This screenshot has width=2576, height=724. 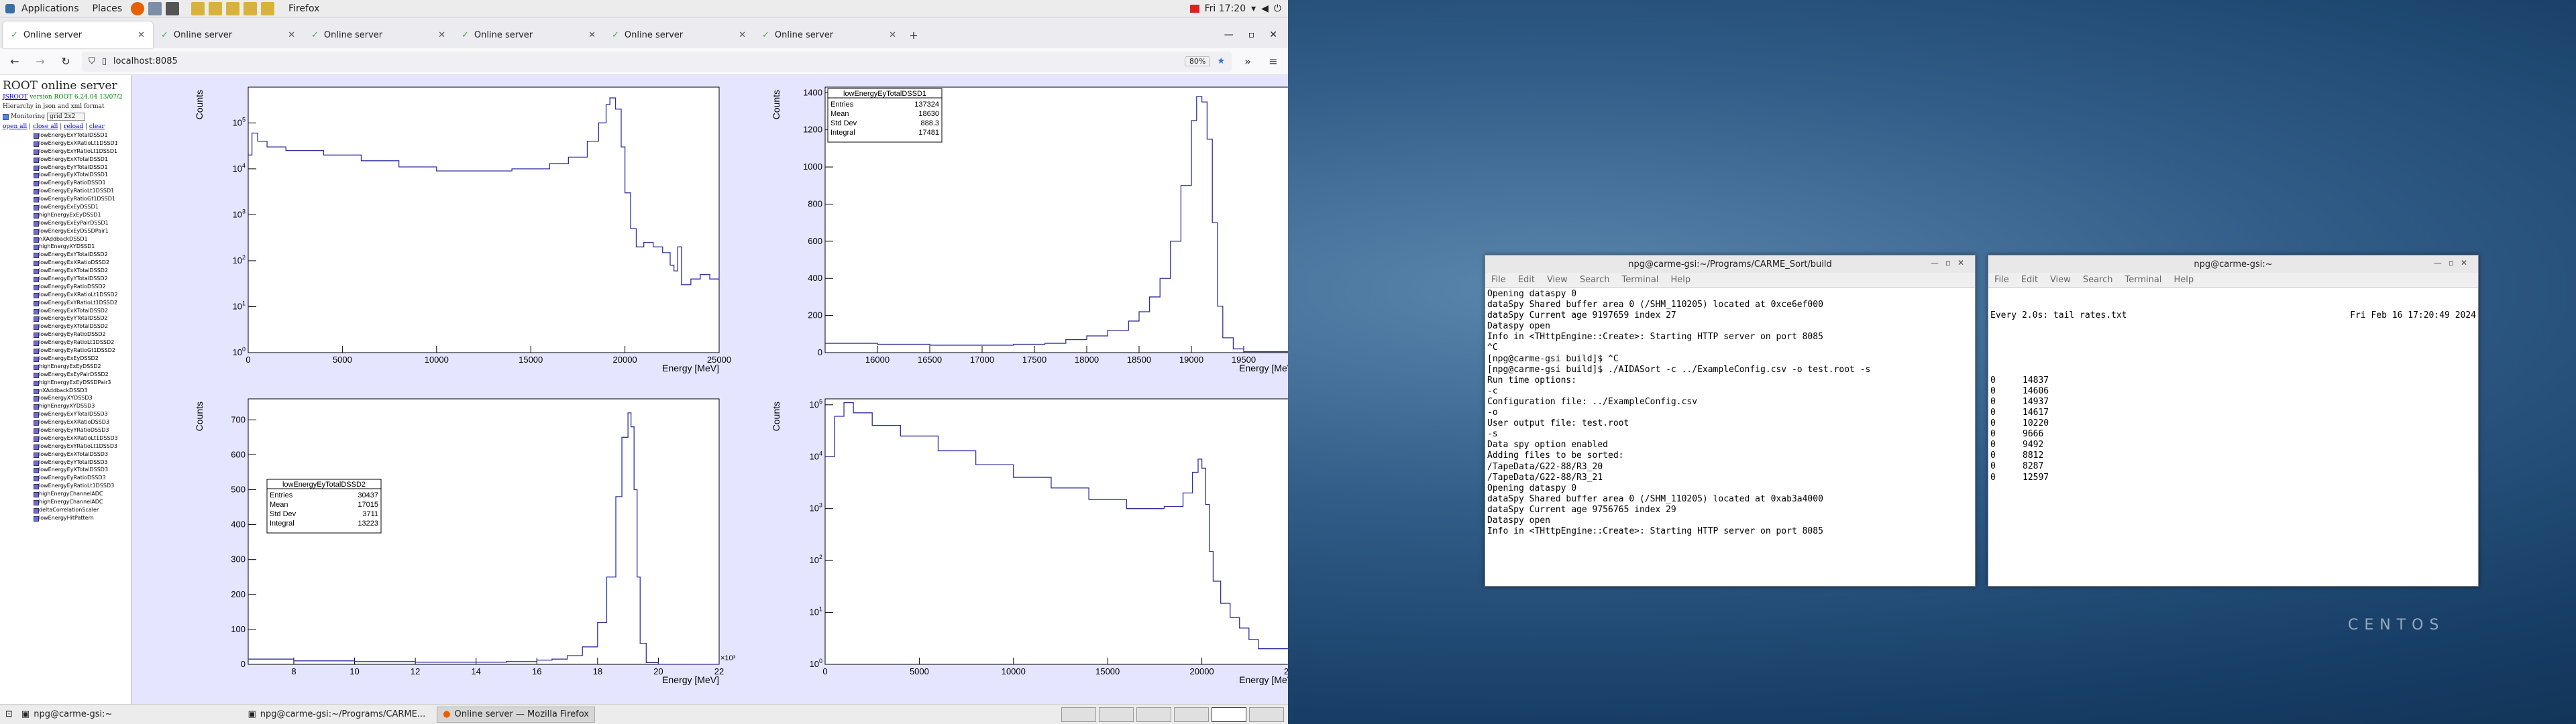 I want to click on close-window-icon: ✕, so click(x=1273, y=34).